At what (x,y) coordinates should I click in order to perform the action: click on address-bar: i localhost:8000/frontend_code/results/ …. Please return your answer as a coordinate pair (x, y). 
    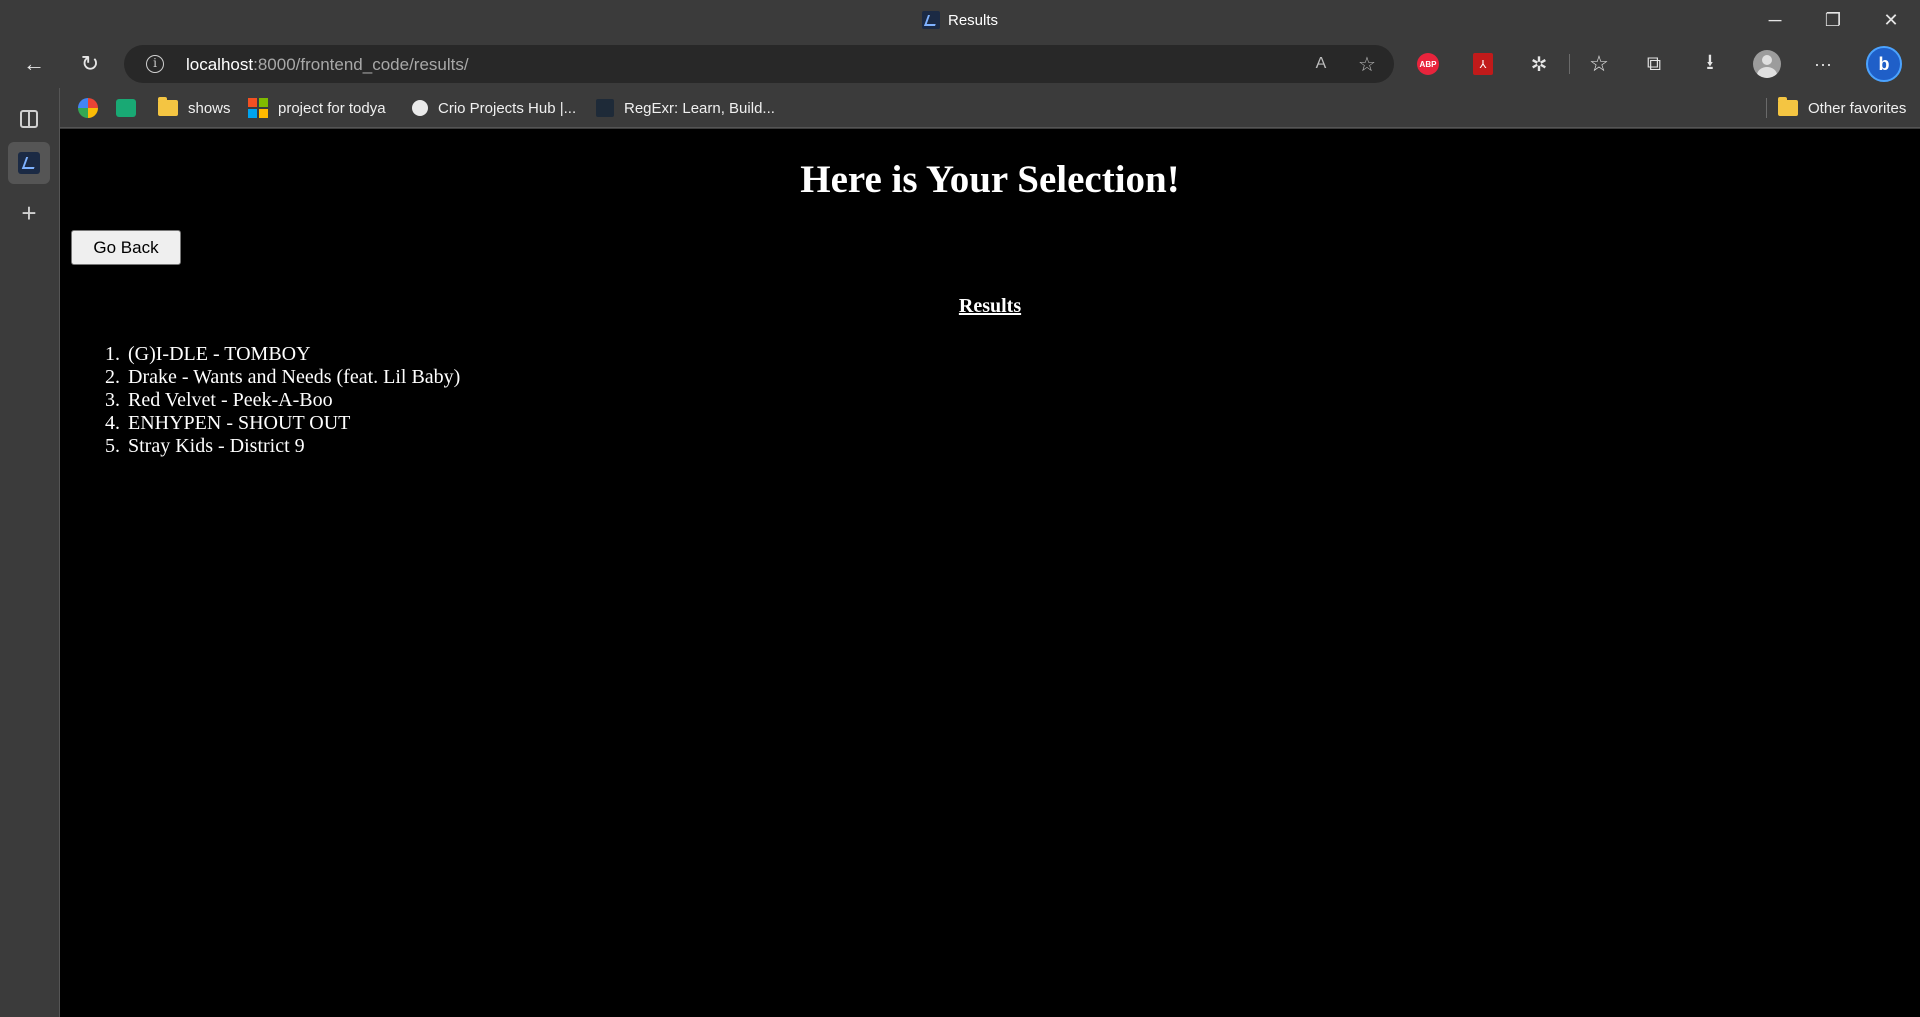
    Looking at the image, I should click on (759, 64).